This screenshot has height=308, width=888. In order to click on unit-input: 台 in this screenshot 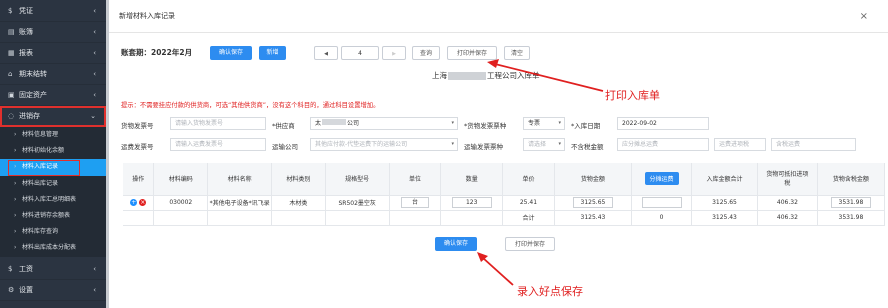, I will do `click(414, 202)`.